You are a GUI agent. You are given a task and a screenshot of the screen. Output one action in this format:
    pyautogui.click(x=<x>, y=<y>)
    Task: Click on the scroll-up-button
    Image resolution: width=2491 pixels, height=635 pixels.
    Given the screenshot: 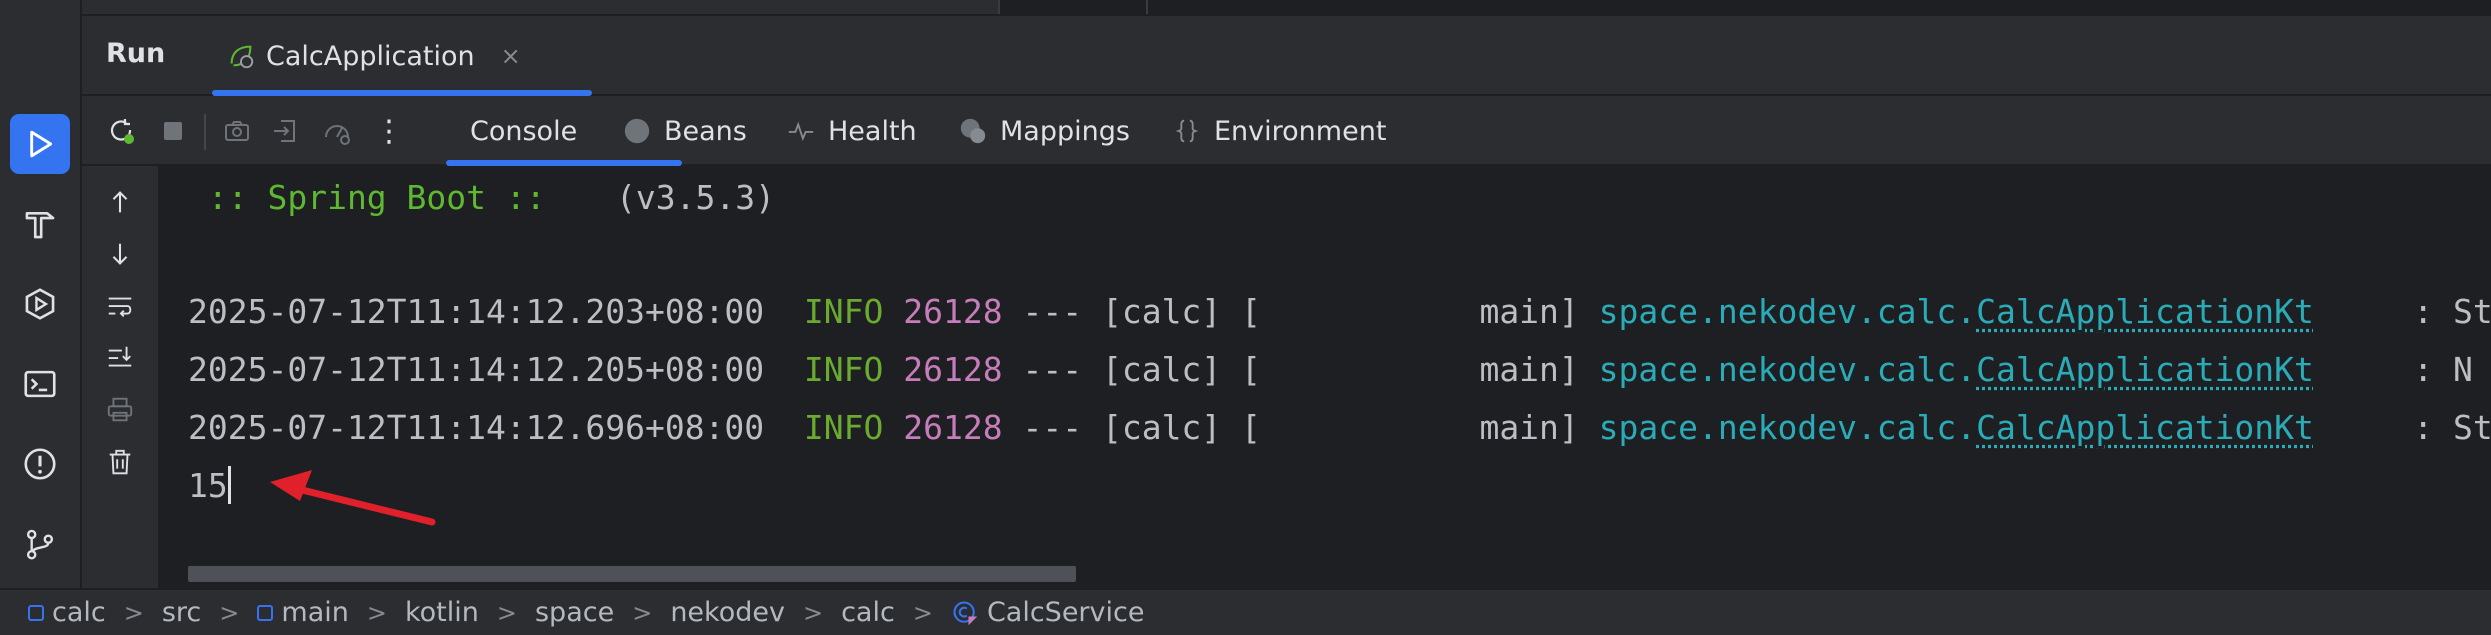 What is the action you would take?
    pyautogui.click(x=120, y=202)
    